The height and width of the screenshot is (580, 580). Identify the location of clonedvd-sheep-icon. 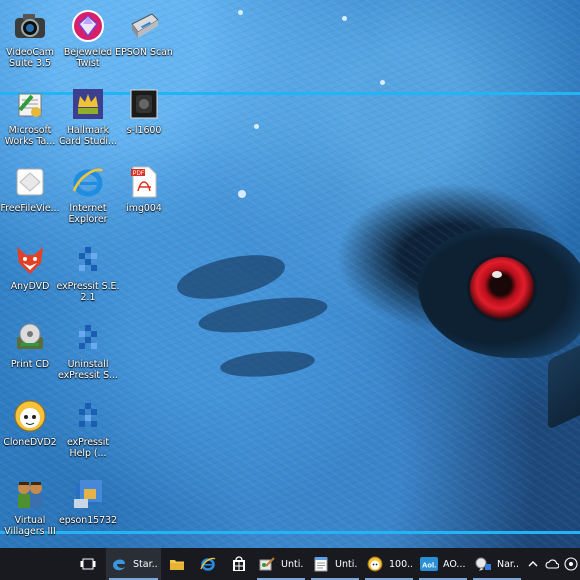
(30, 416).